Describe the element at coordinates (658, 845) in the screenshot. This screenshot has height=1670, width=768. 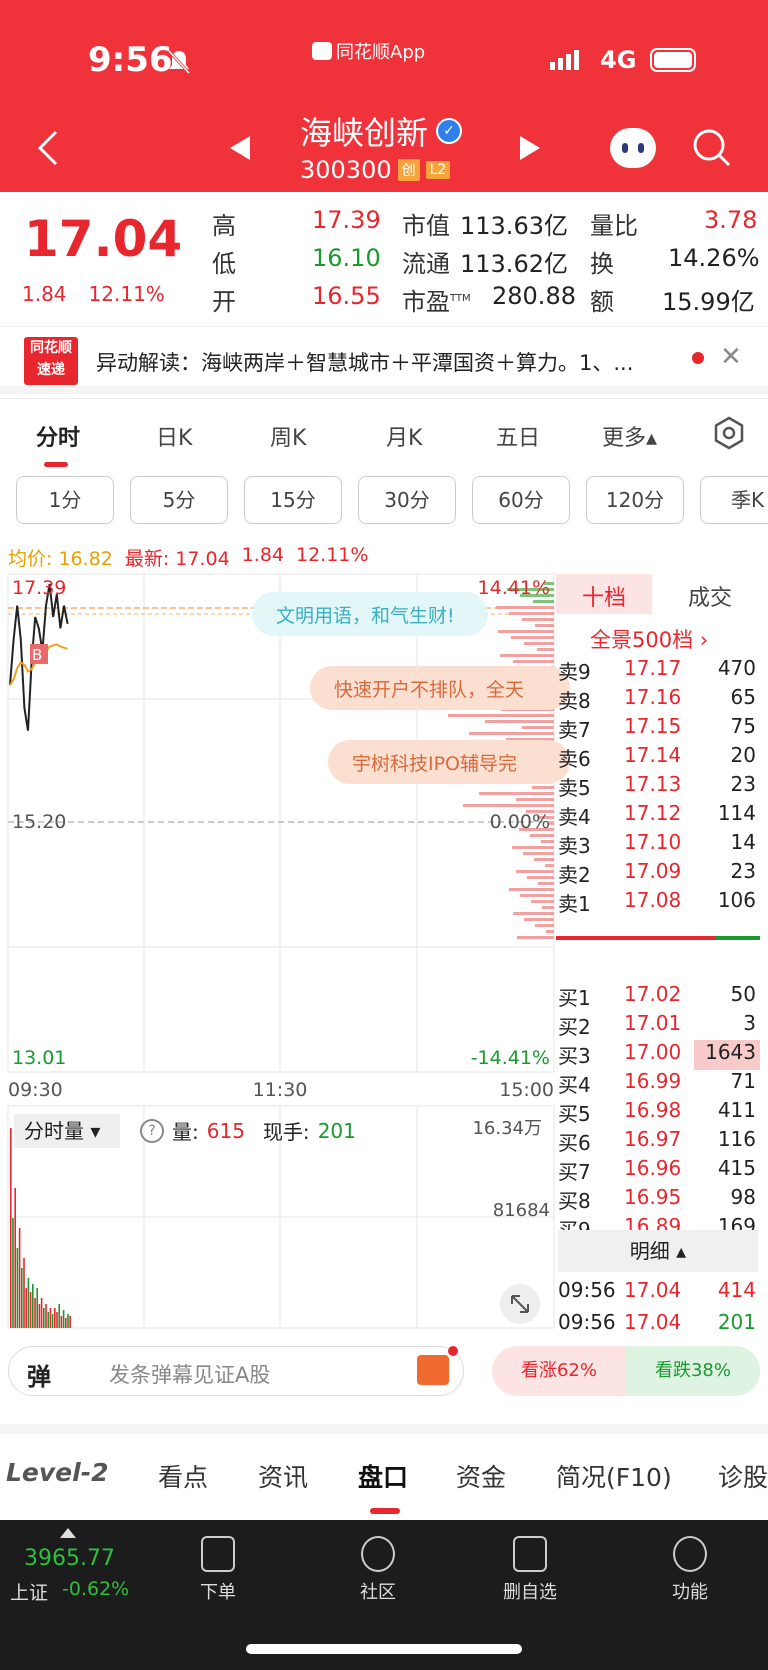
I see `sell-level-row: 卖3 17.10 14` at that location.